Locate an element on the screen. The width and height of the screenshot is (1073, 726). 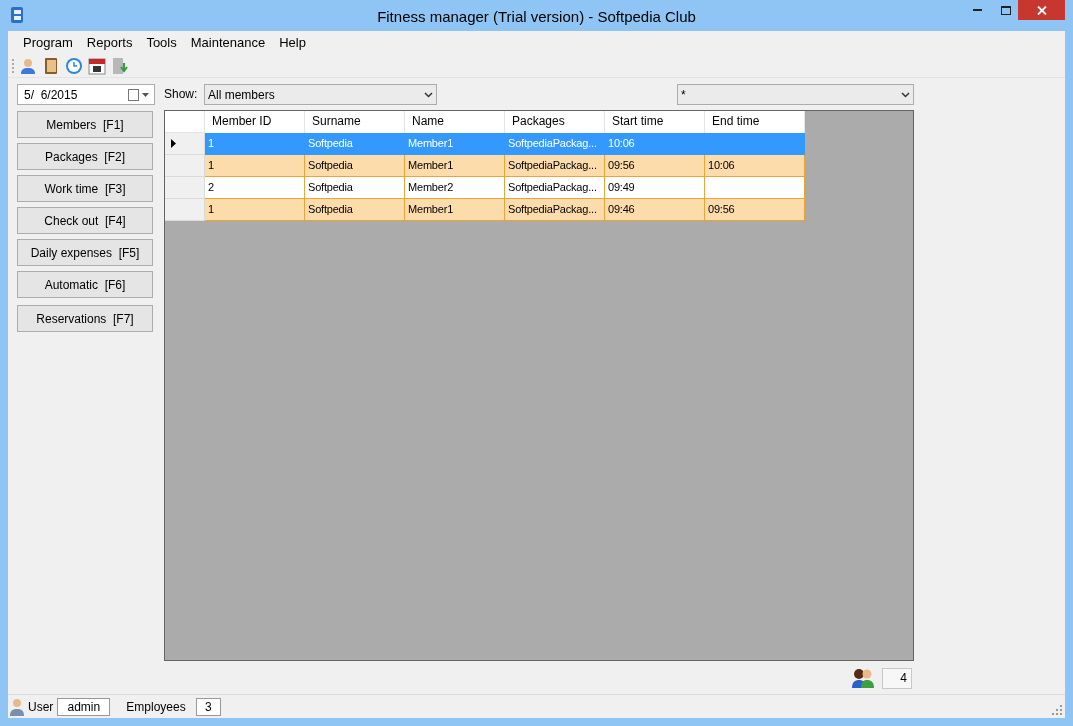
column-header: Surname is located at coordinates (355, 122).